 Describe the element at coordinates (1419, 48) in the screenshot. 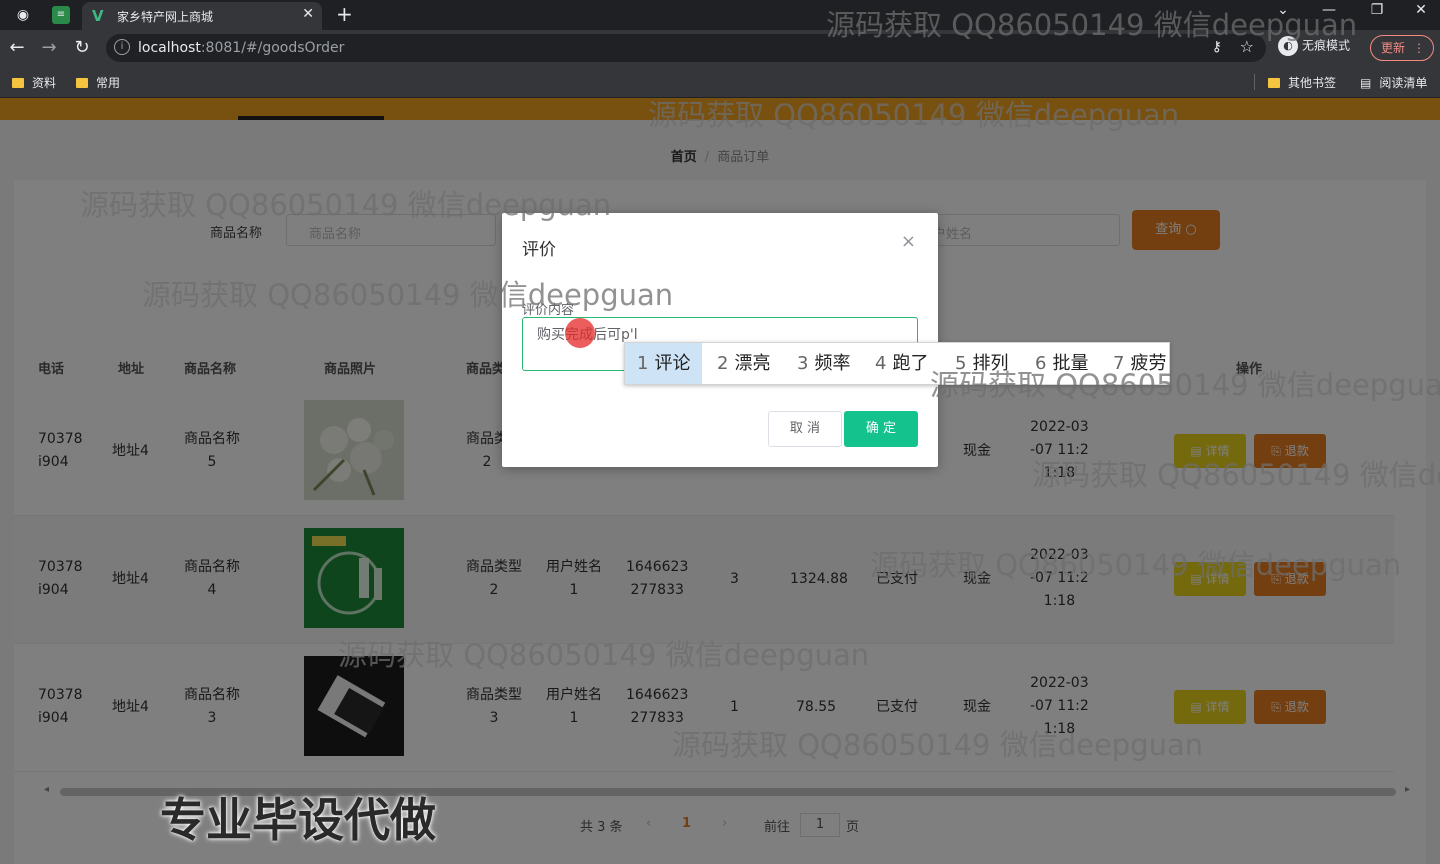

I see `kebab-menu-icon: ⋮` at that location.